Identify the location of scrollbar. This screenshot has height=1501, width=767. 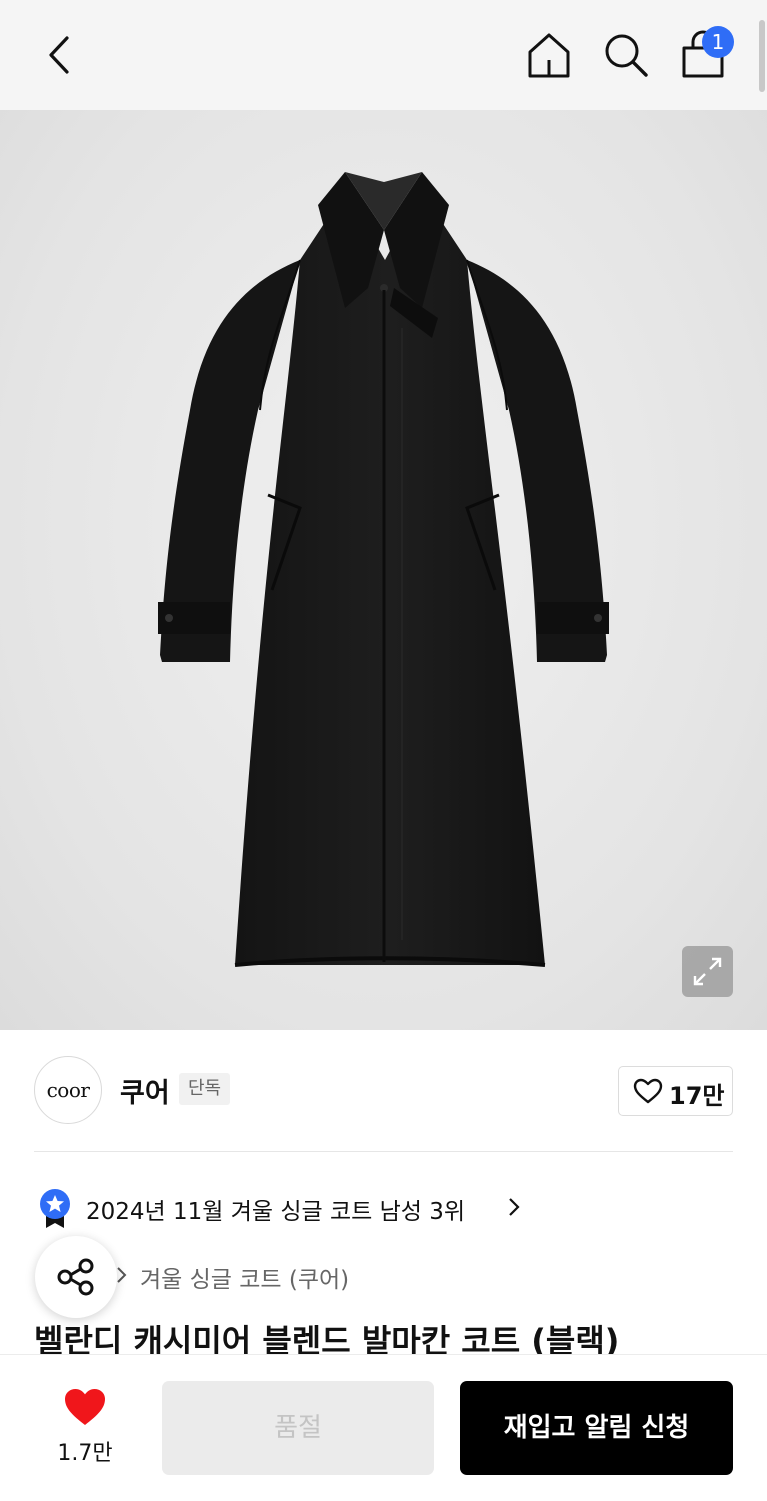
(762, 56).